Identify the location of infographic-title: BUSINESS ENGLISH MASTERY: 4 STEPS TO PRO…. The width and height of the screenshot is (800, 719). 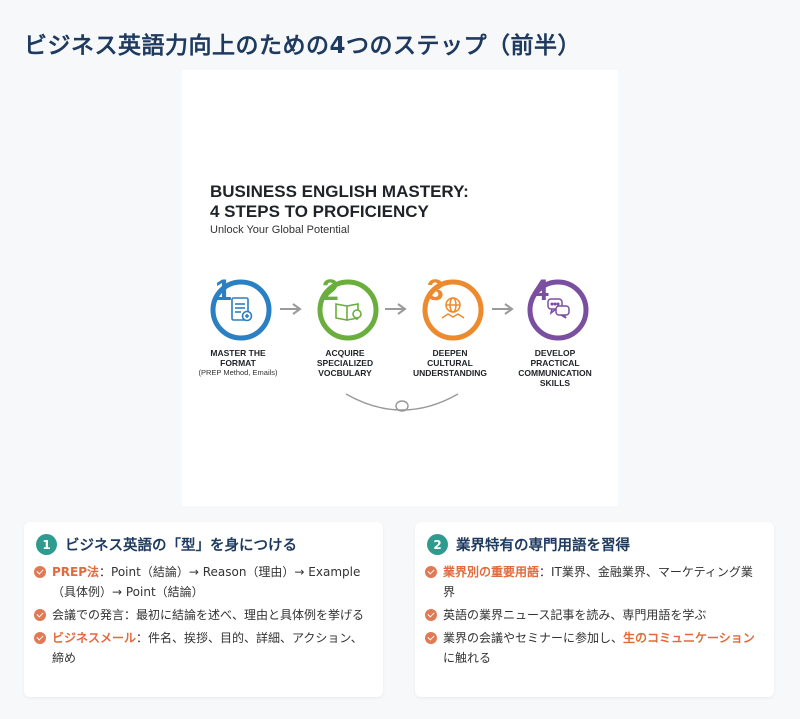
(339, 201).